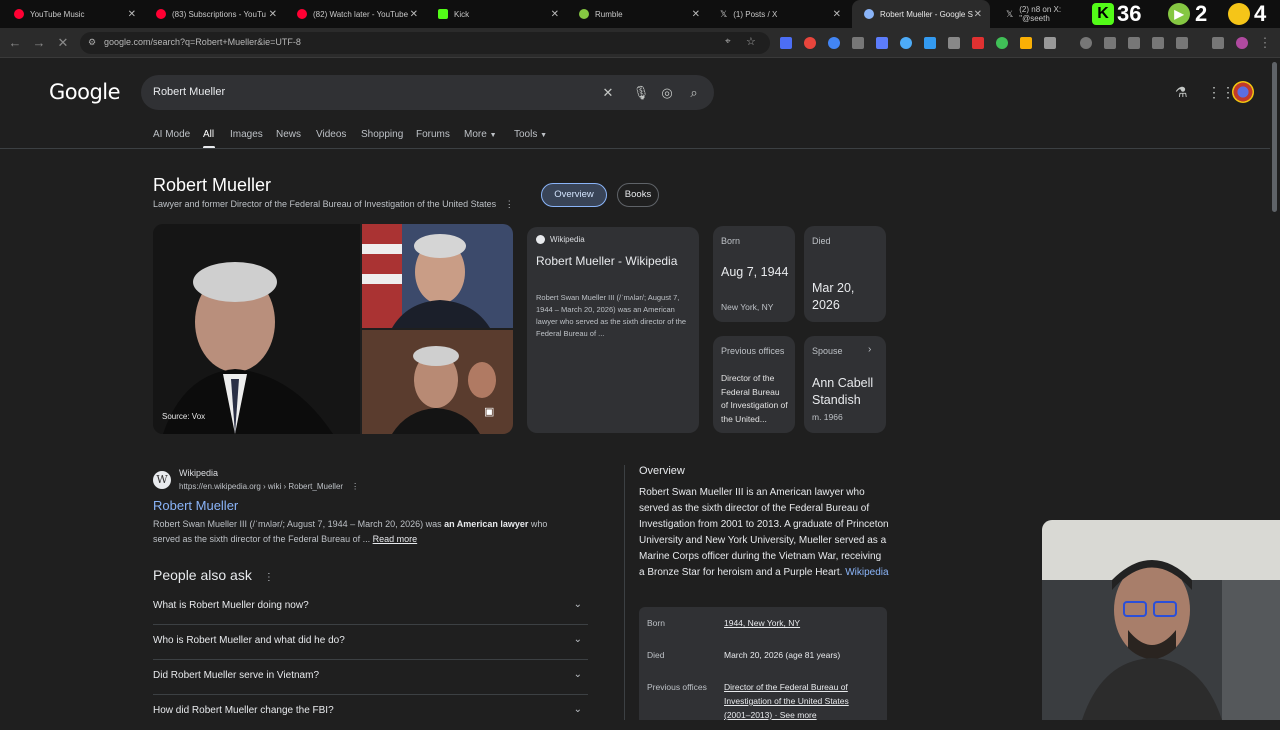  What do you see at coordinates (1158, 43) in the screenshot?
I see `sidebar-icon` at bounding box center [1158, 43].